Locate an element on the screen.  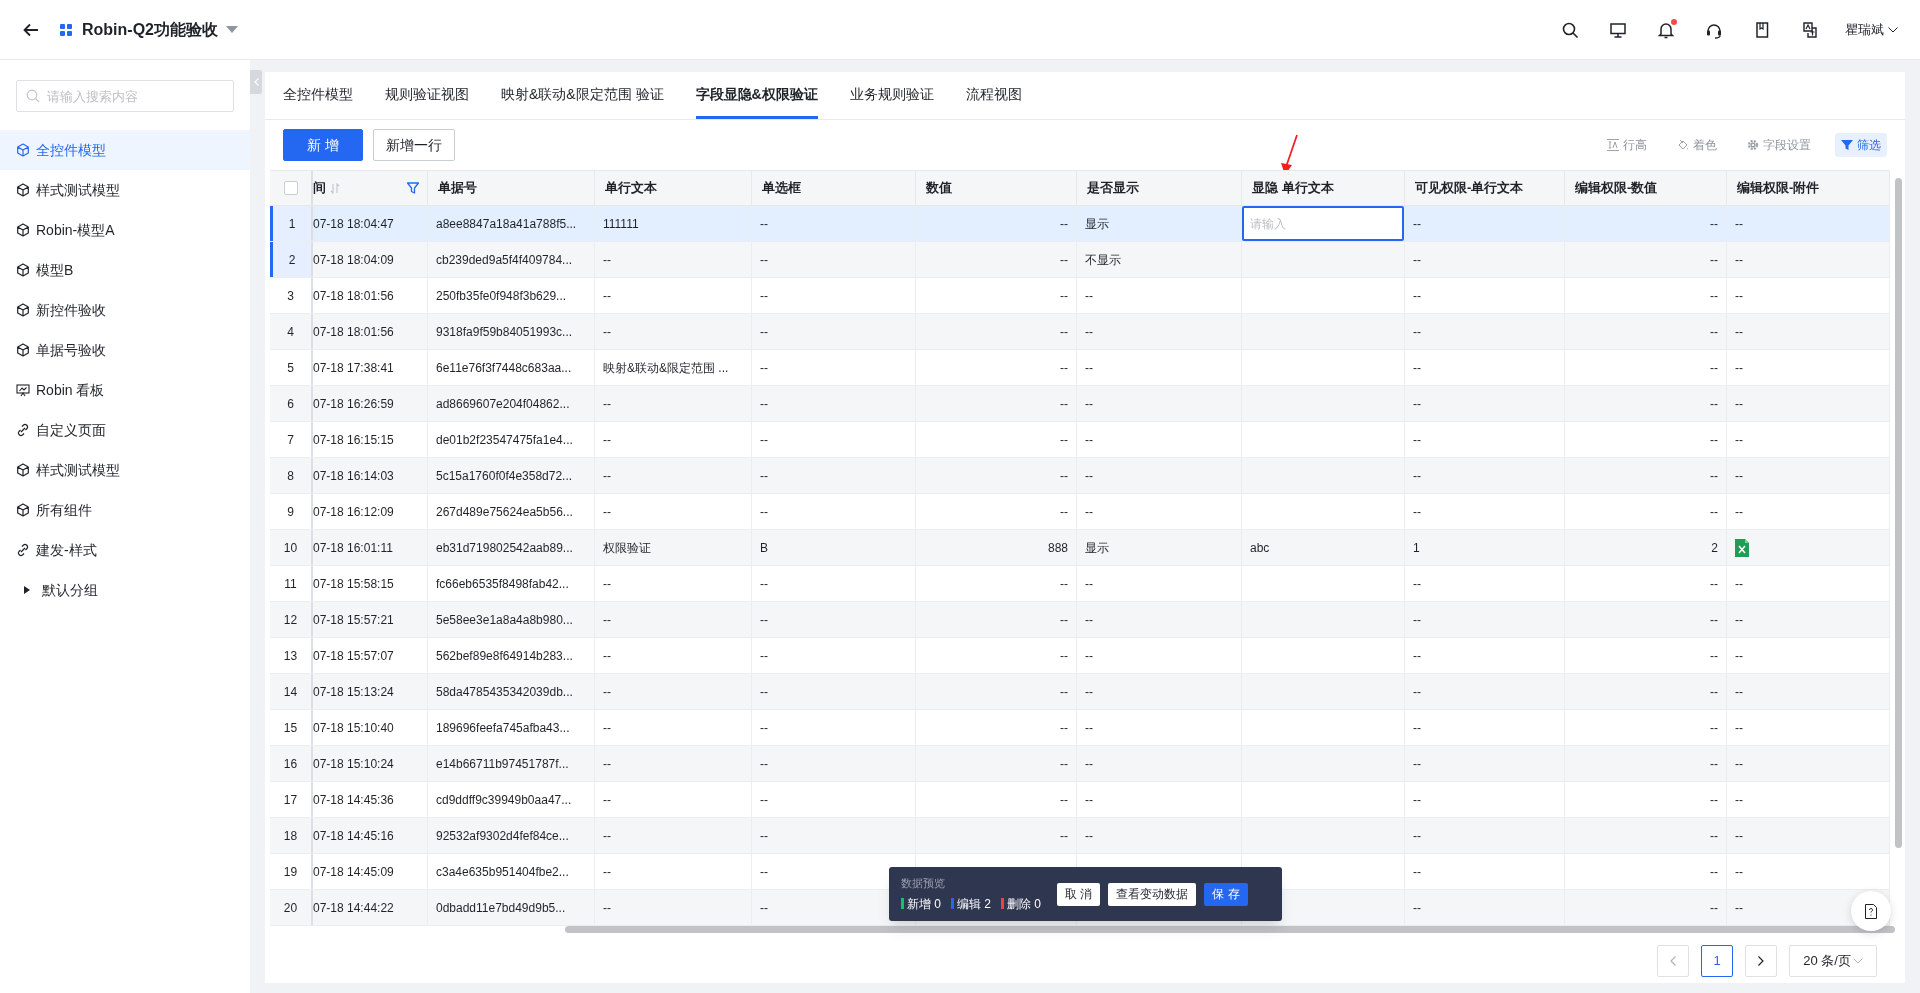
table-cell: 07-18 17:38:41 is located at coordinates (370, 367).